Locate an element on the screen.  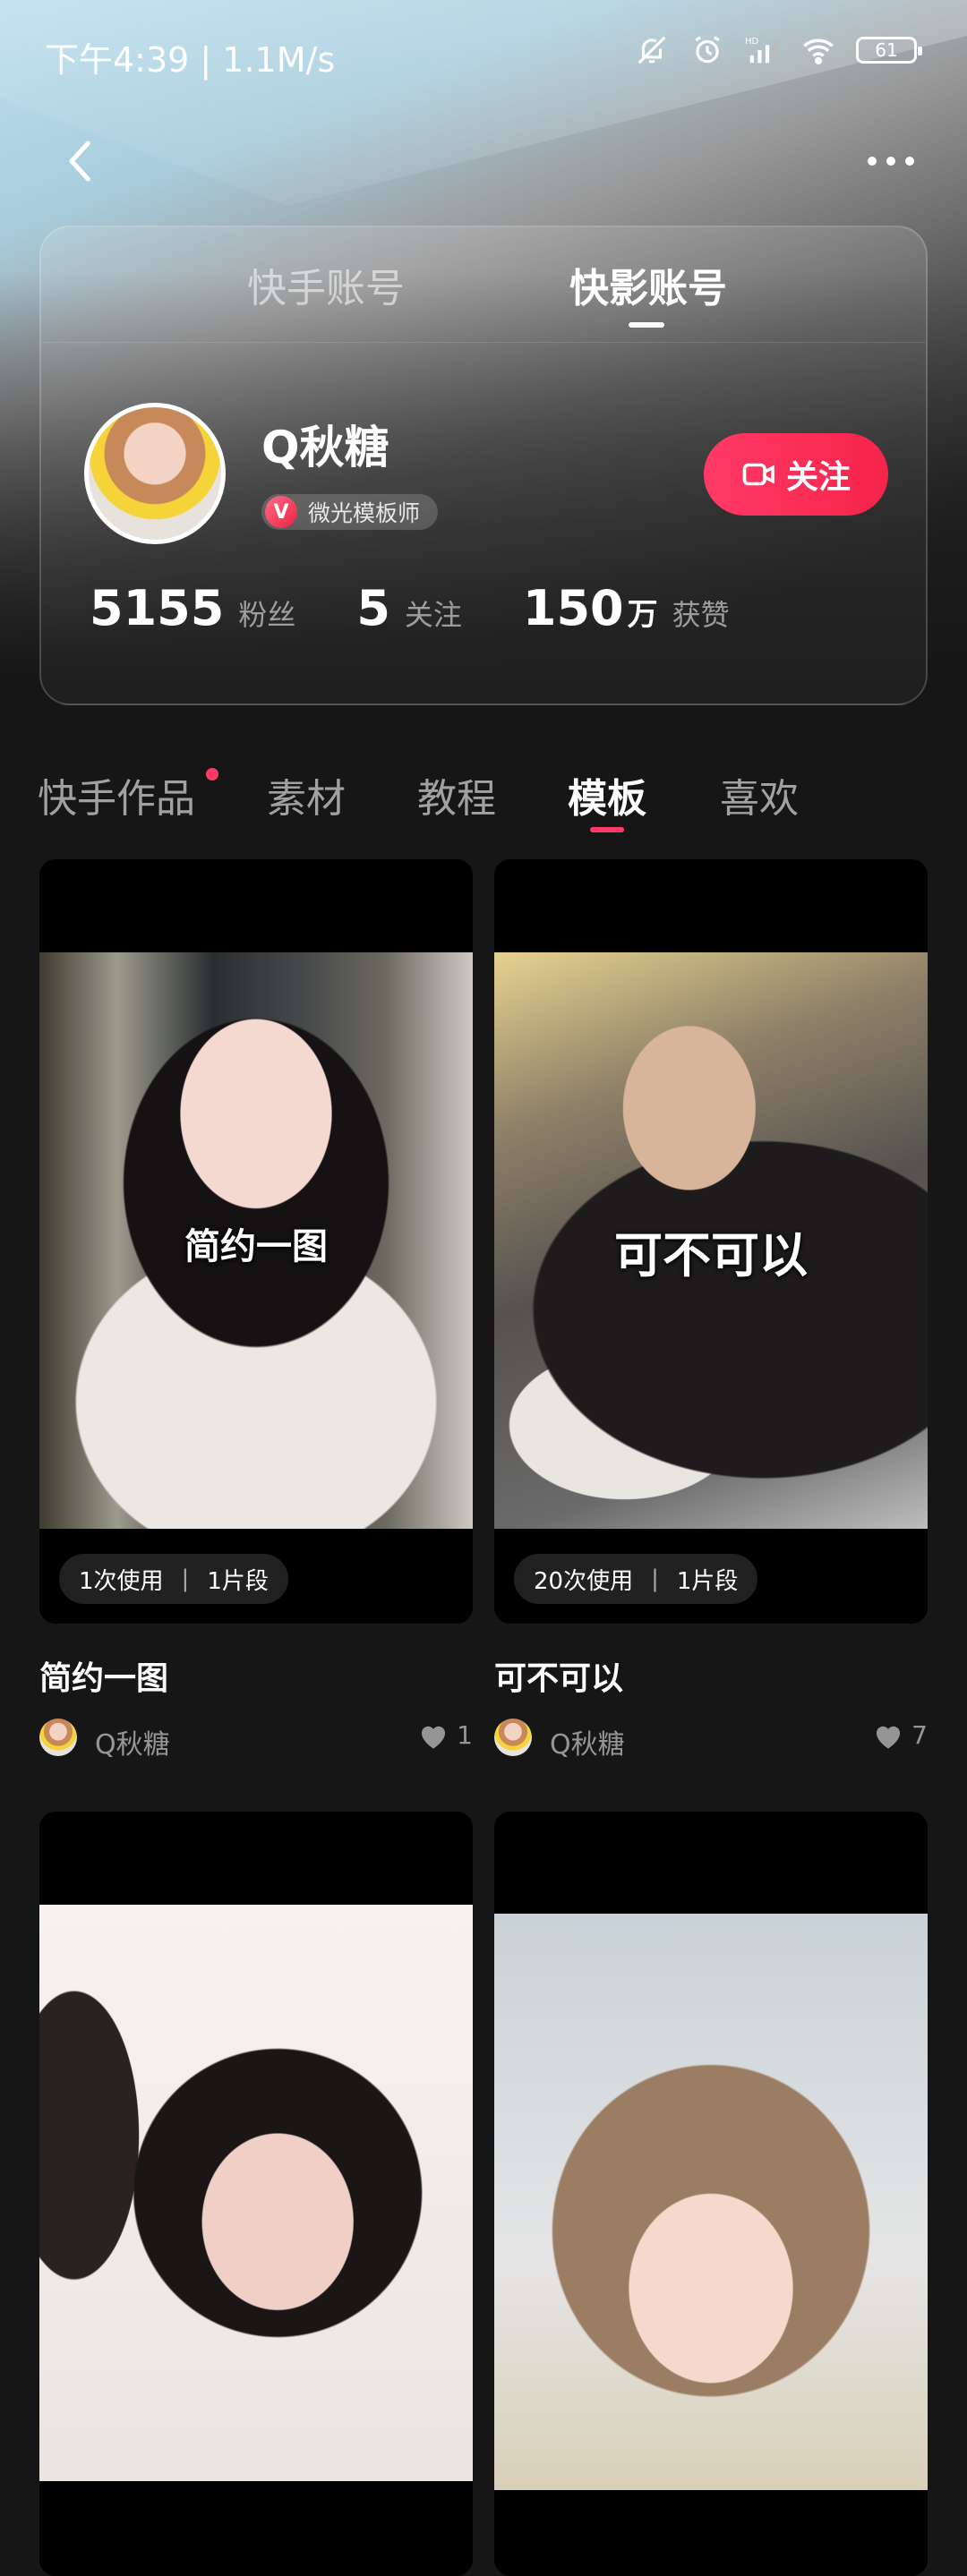
usage-pill: 20次使用 | 1片段 is located at coordinates (636, 1579).